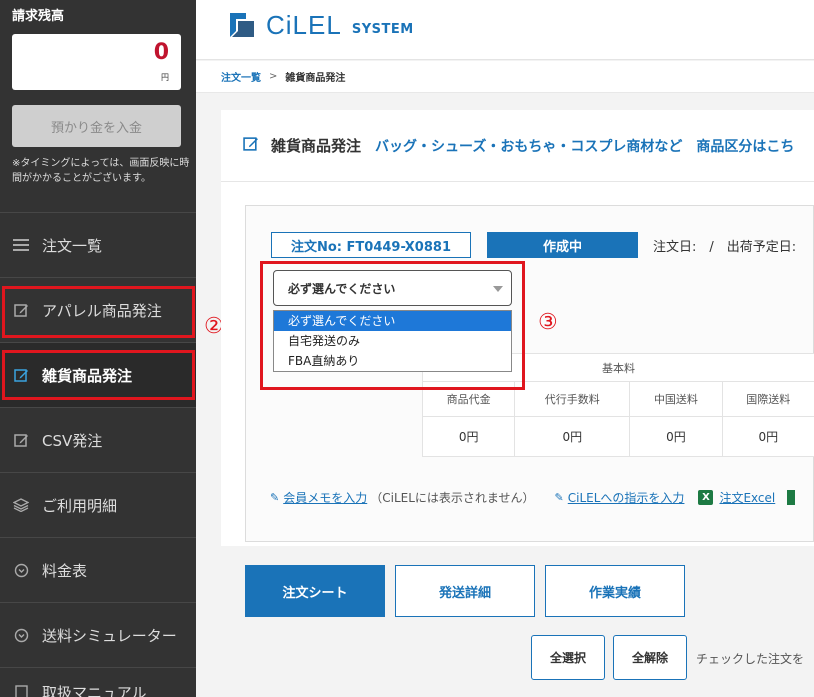 The width and height of the screenshot is (814, 697). I want to click on highlight-box-dropdown, so click(392, 325).